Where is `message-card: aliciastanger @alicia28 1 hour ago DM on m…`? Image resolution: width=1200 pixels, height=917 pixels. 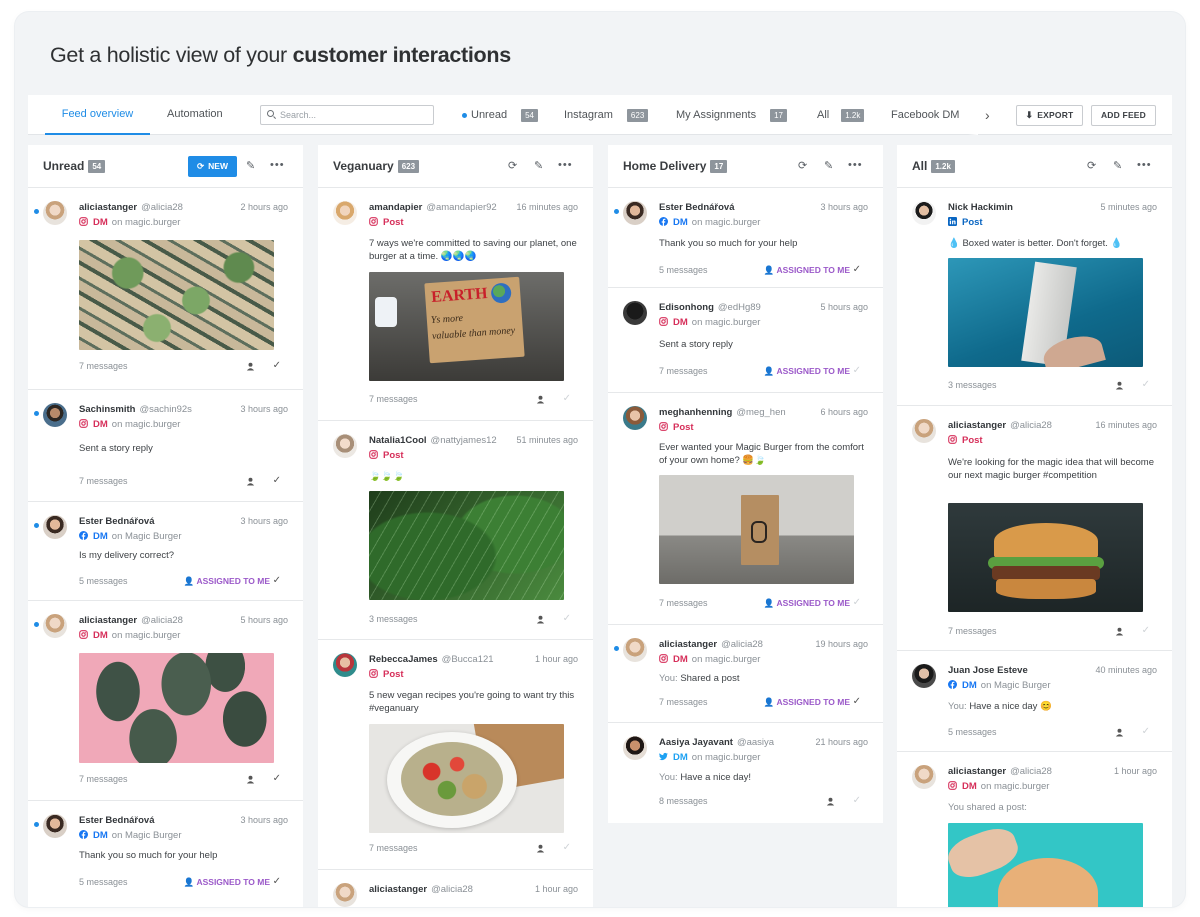
message-card: aliciastanger @alicia28 1 hour ago DM on m… is located at coordinates (1034, 829).